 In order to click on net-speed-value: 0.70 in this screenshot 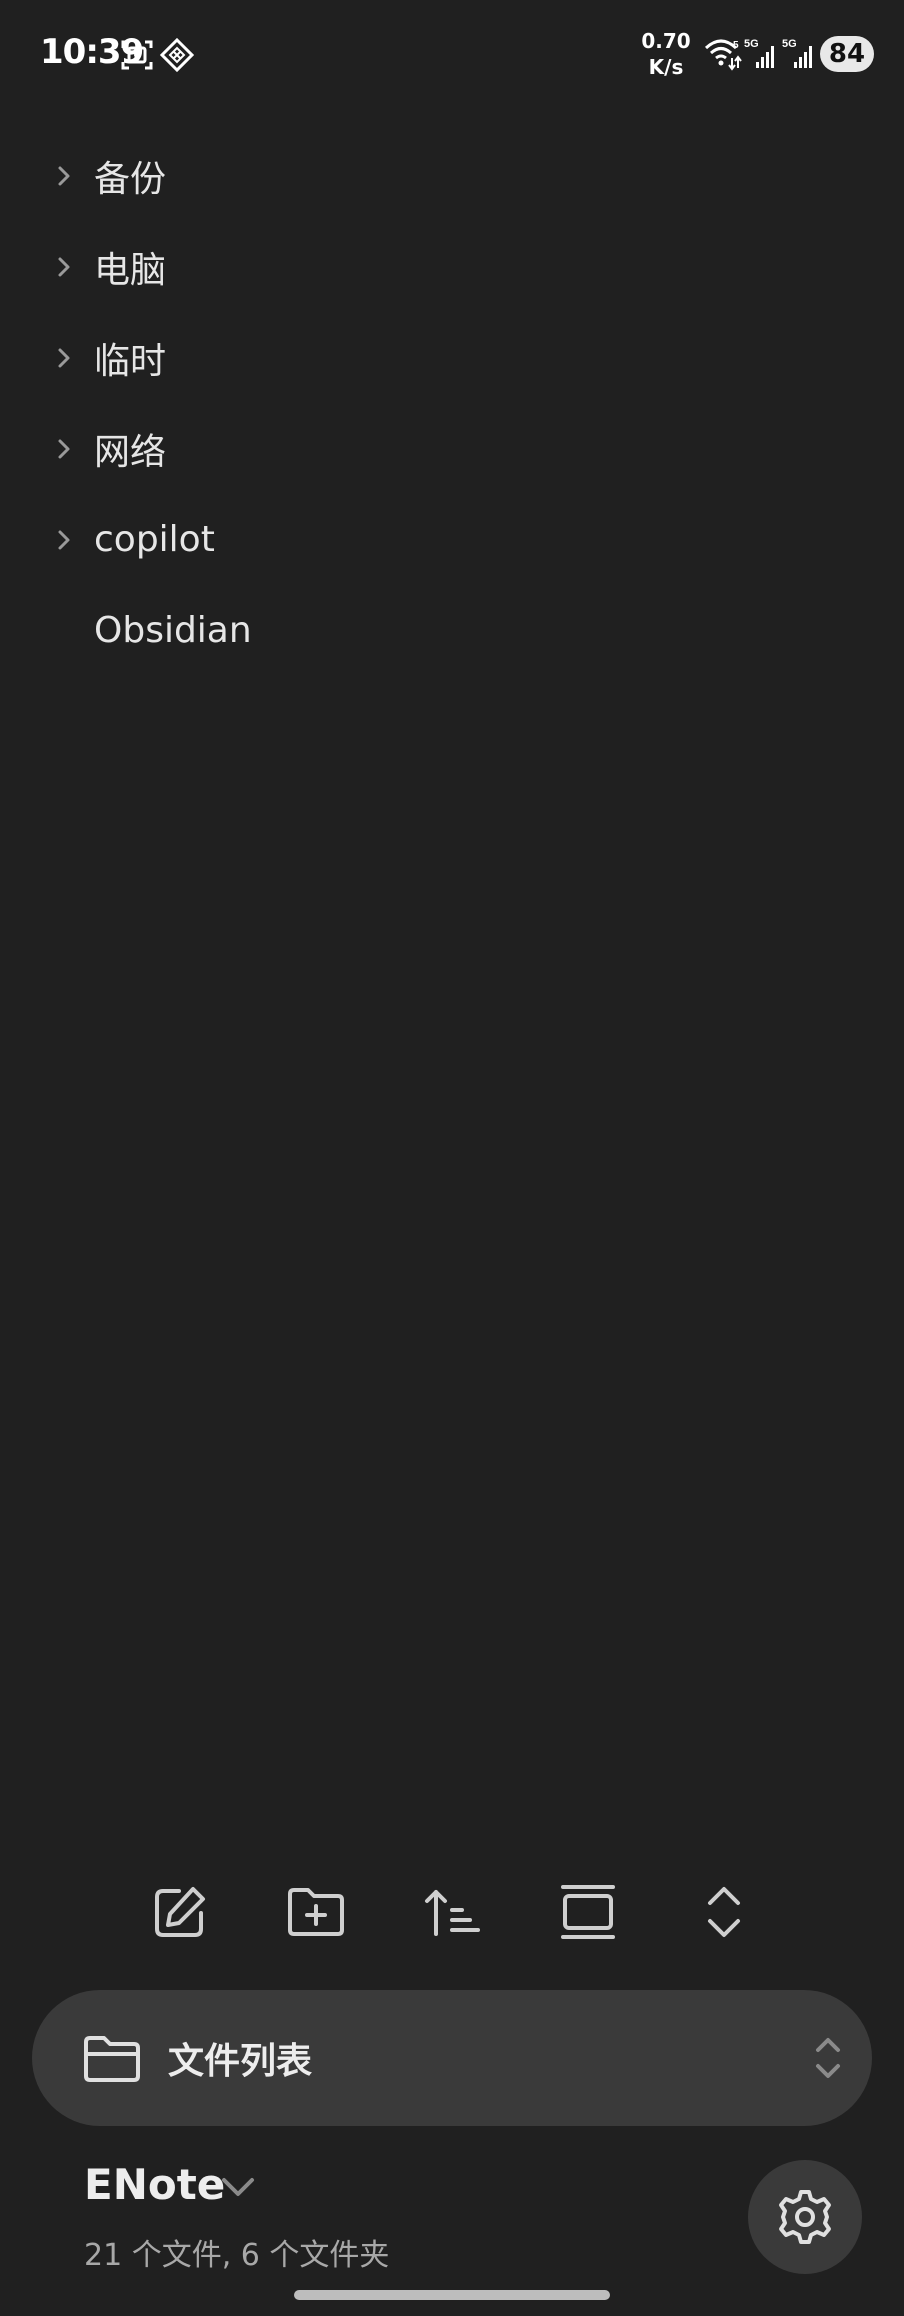, I will do `click(666, 41)`.